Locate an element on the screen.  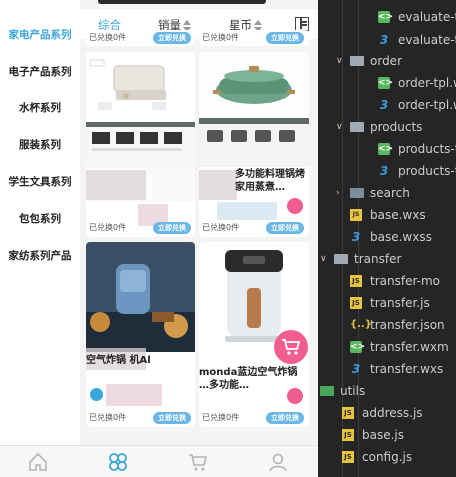
explorer-item: JS address.js is located at coordinates (387, 413).